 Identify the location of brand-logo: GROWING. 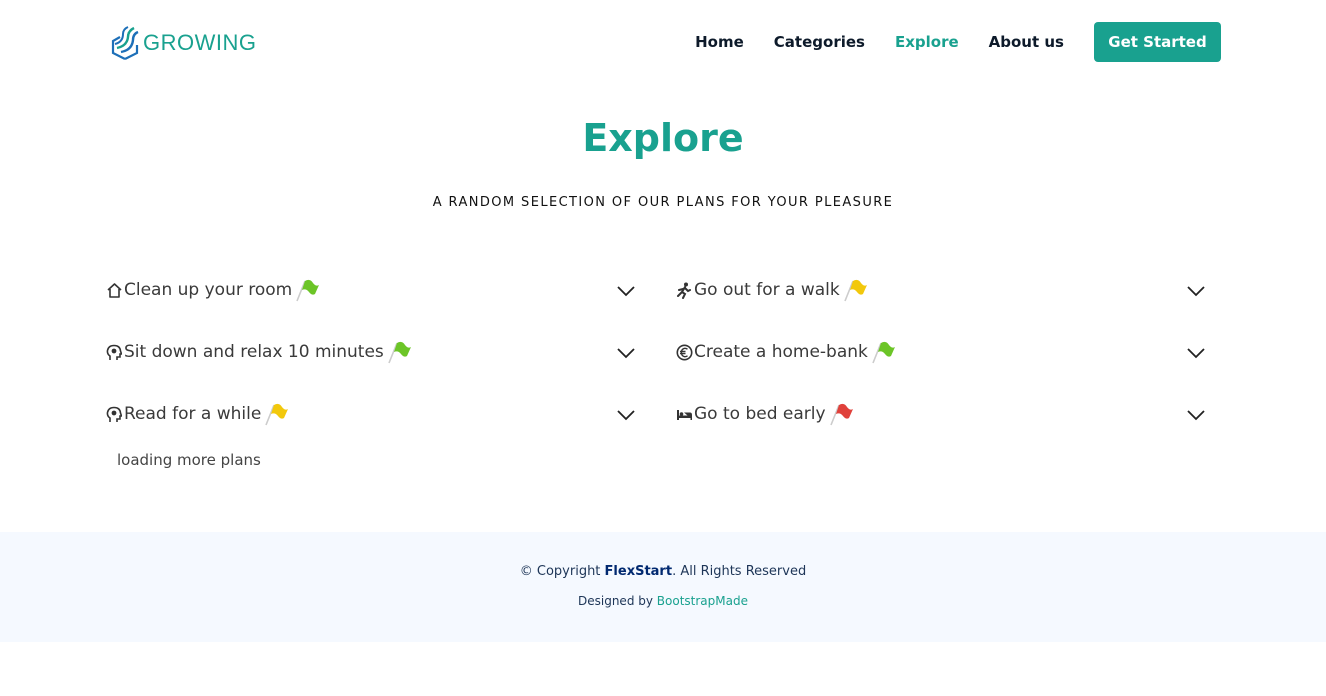
(183, 43).